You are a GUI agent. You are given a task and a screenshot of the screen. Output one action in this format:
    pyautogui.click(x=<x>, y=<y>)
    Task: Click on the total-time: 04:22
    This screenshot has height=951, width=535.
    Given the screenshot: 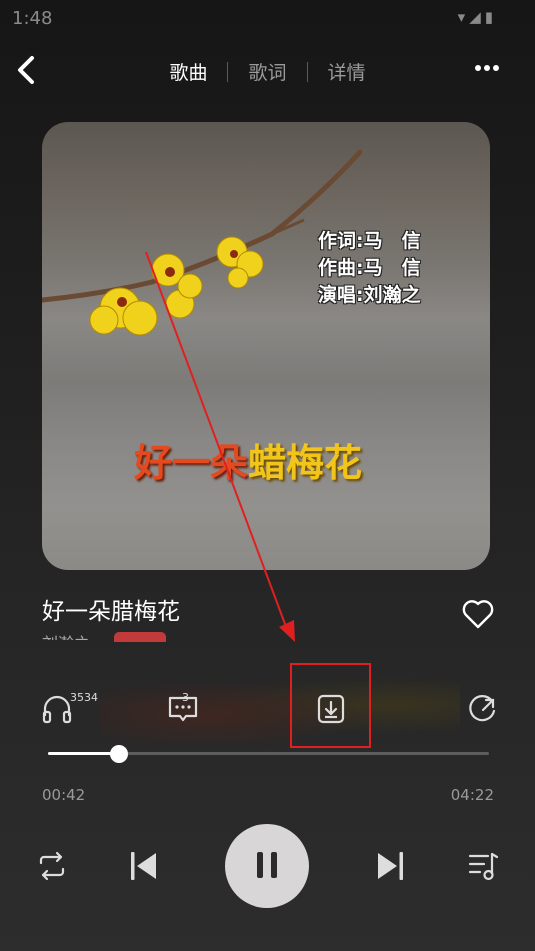 What is the action you would take?
    pyautogui.click(x=472, y=795)
    